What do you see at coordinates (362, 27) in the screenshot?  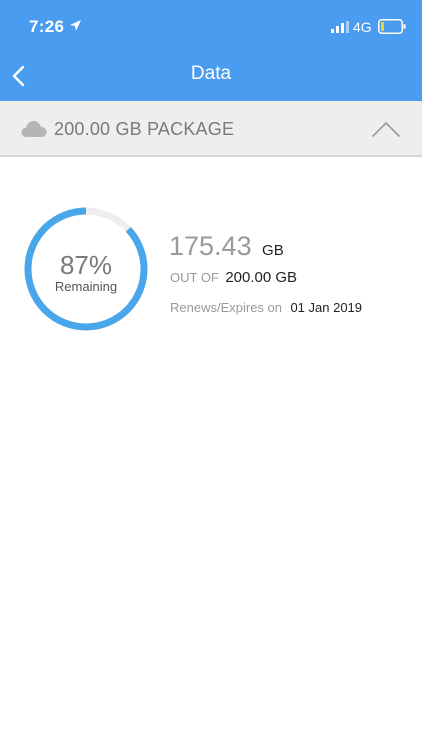 I see `network-type: 4G` at bounding box center [362, 27].